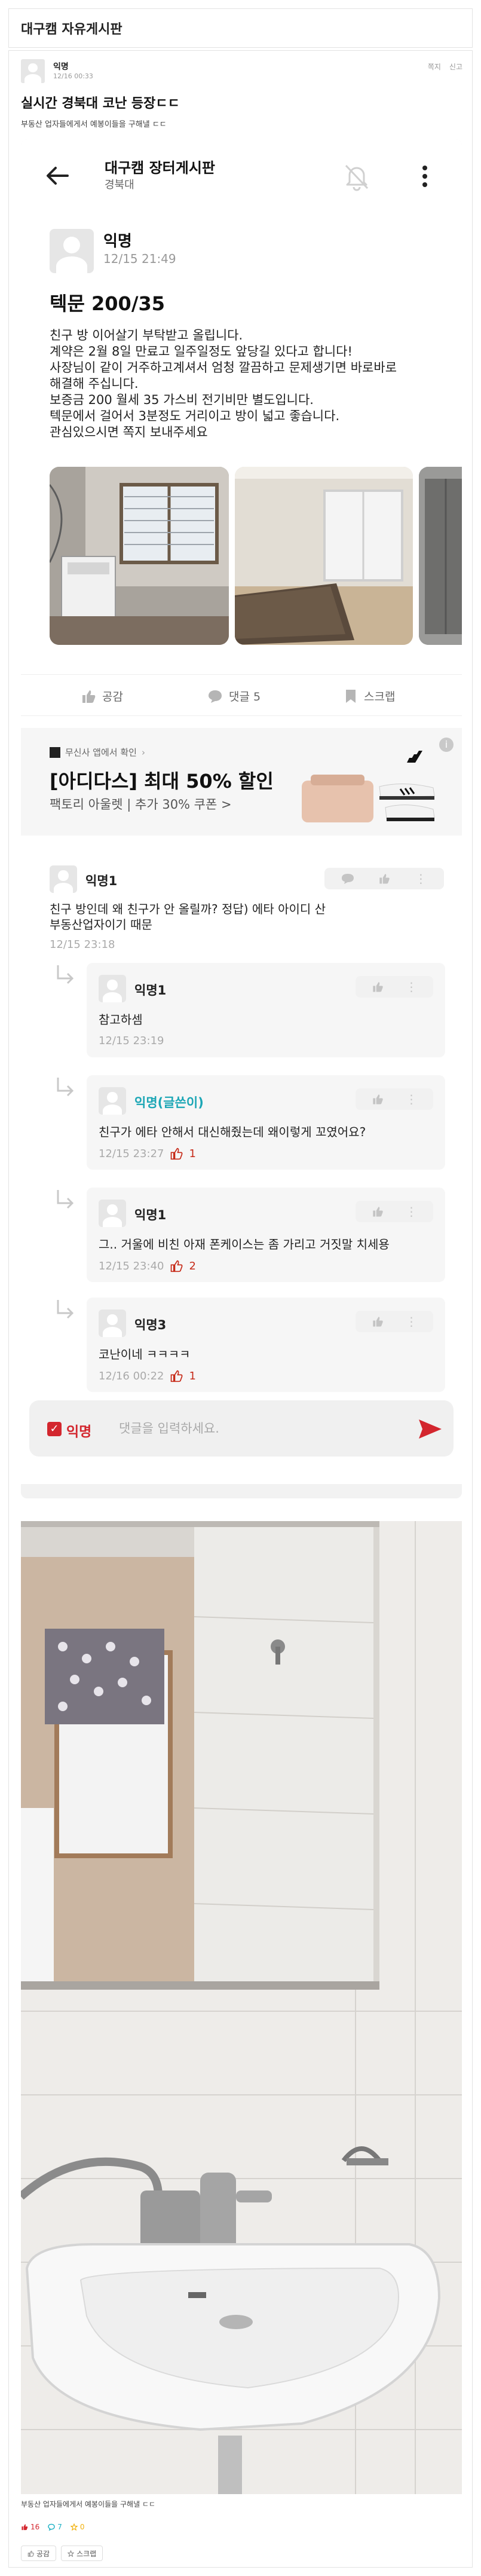 This screenshot has width=481, height=2576. Describe the element at coordinates (456, 67) in the screenshot. I see `report-button: 신고` at that location.